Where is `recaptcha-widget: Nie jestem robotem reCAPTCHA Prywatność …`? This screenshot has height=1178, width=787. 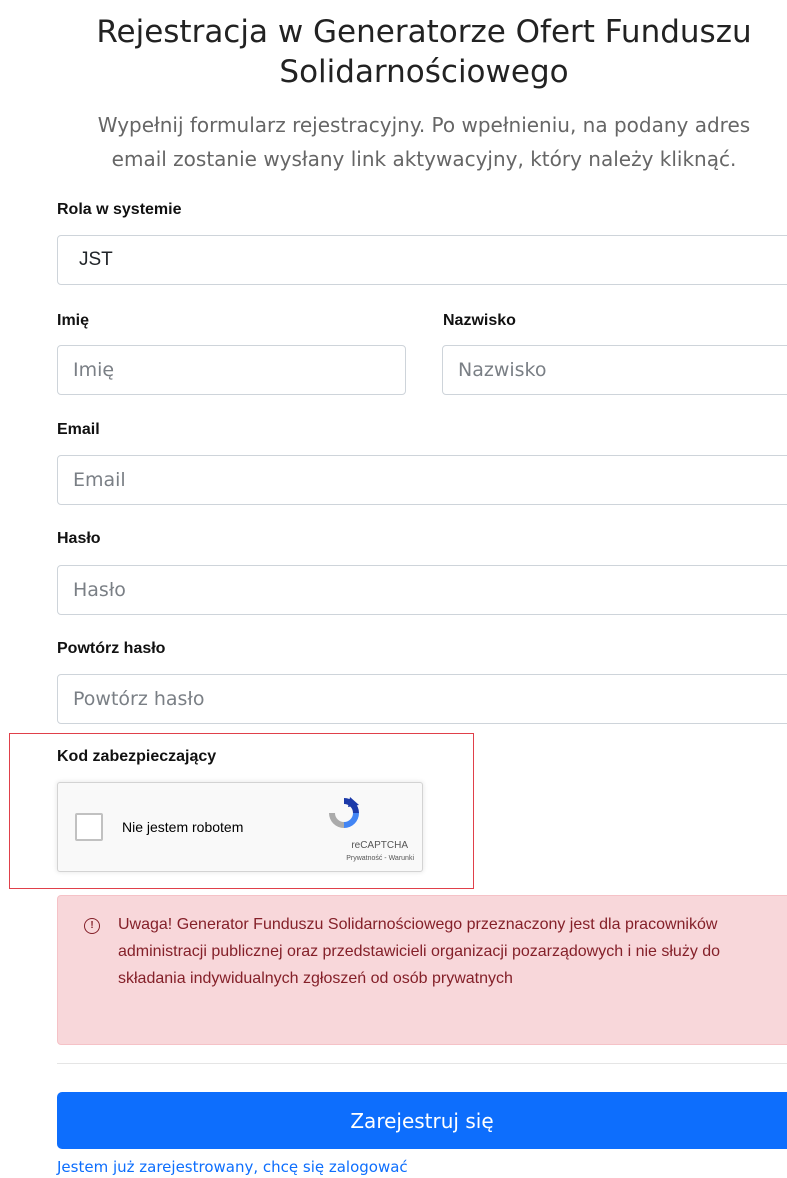 recaptcha-widget: Nie jestem robotem reCAPTCHA Prywatność … is located at coordinates (240, 827).